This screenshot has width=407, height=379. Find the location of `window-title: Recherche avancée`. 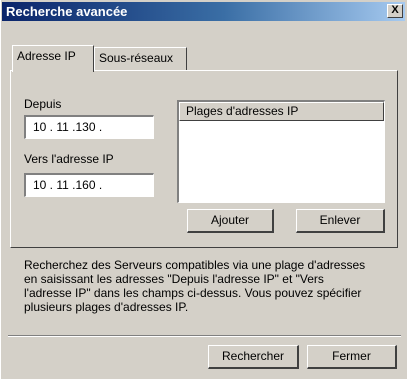

window-title: Recherche avancée is located at coordinates (67, 11).